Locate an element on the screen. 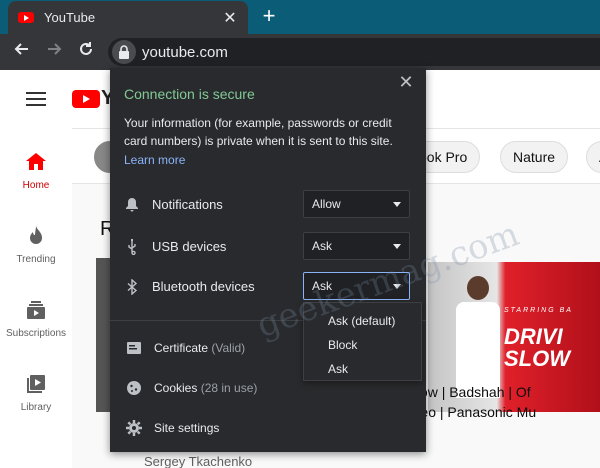  sidebar-item-home: Home is located at coordinates (36, 170).